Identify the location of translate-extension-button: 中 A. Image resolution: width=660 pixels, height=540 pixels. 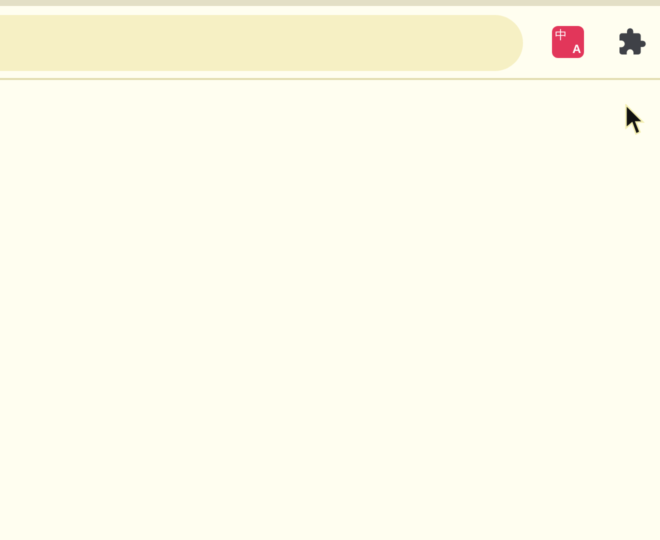
(568, 42).